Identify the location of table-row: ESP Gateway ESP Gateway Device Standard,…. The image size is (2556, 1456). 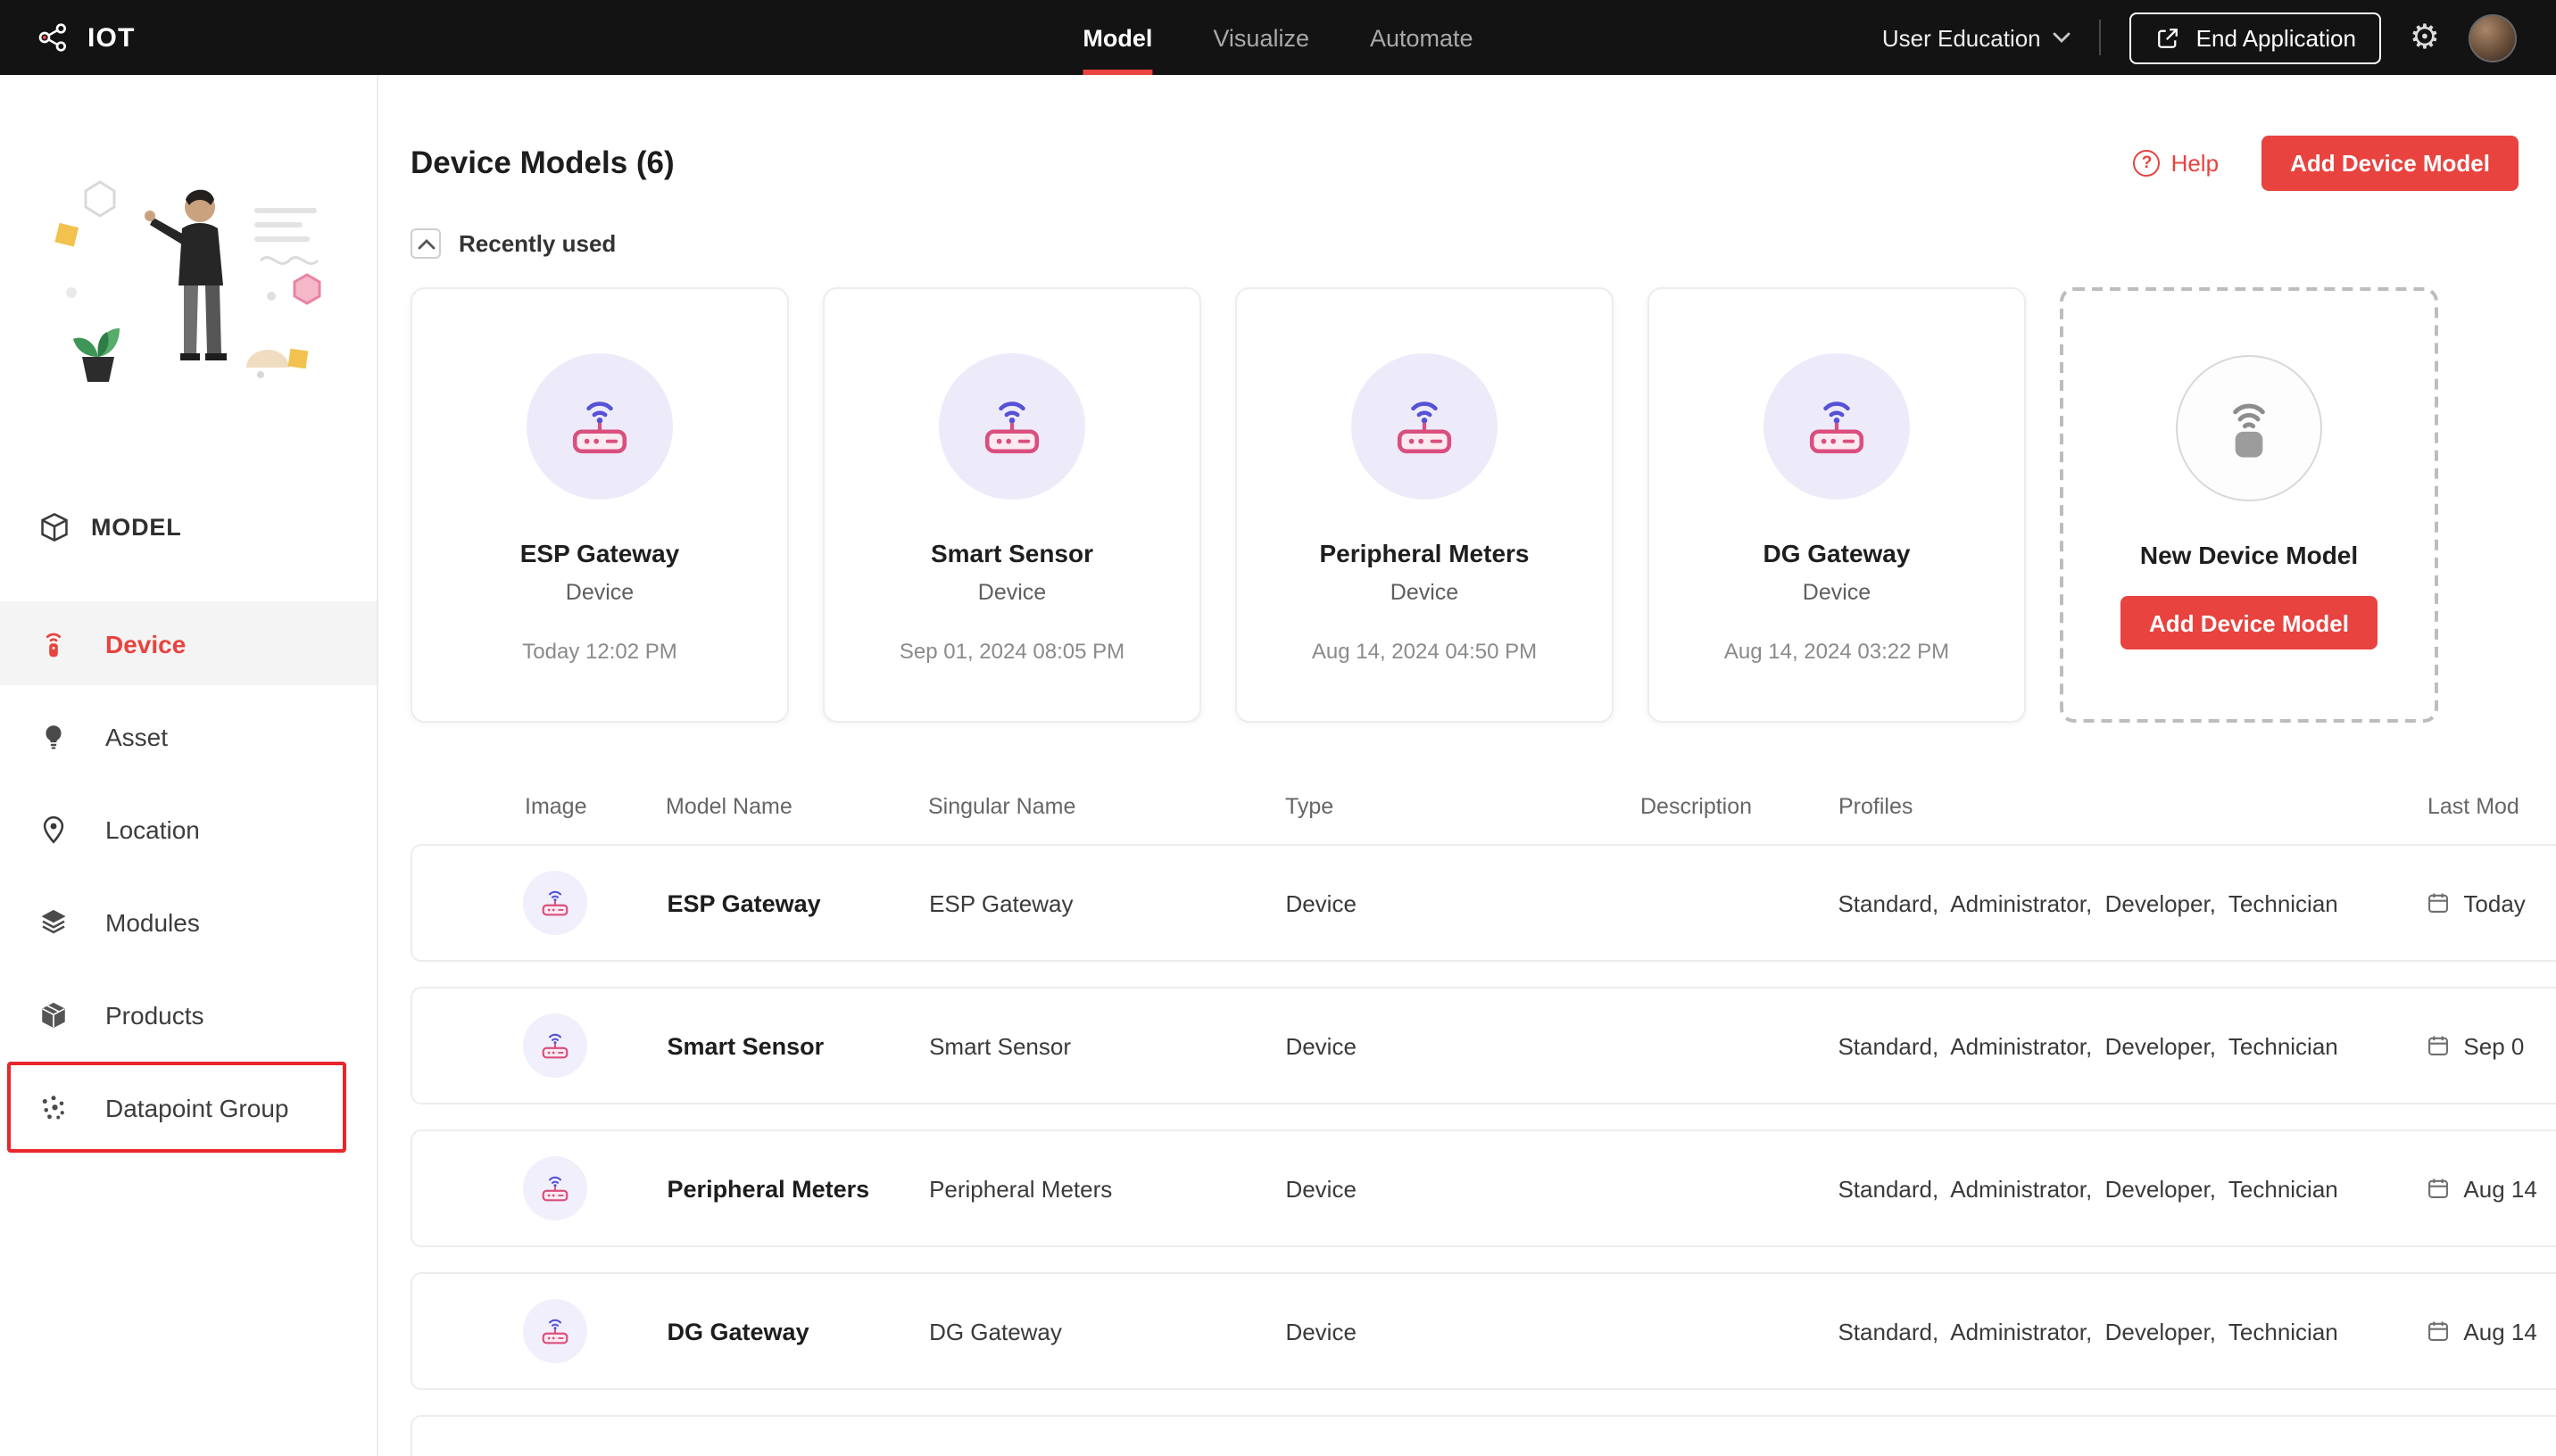
(1483, 903).